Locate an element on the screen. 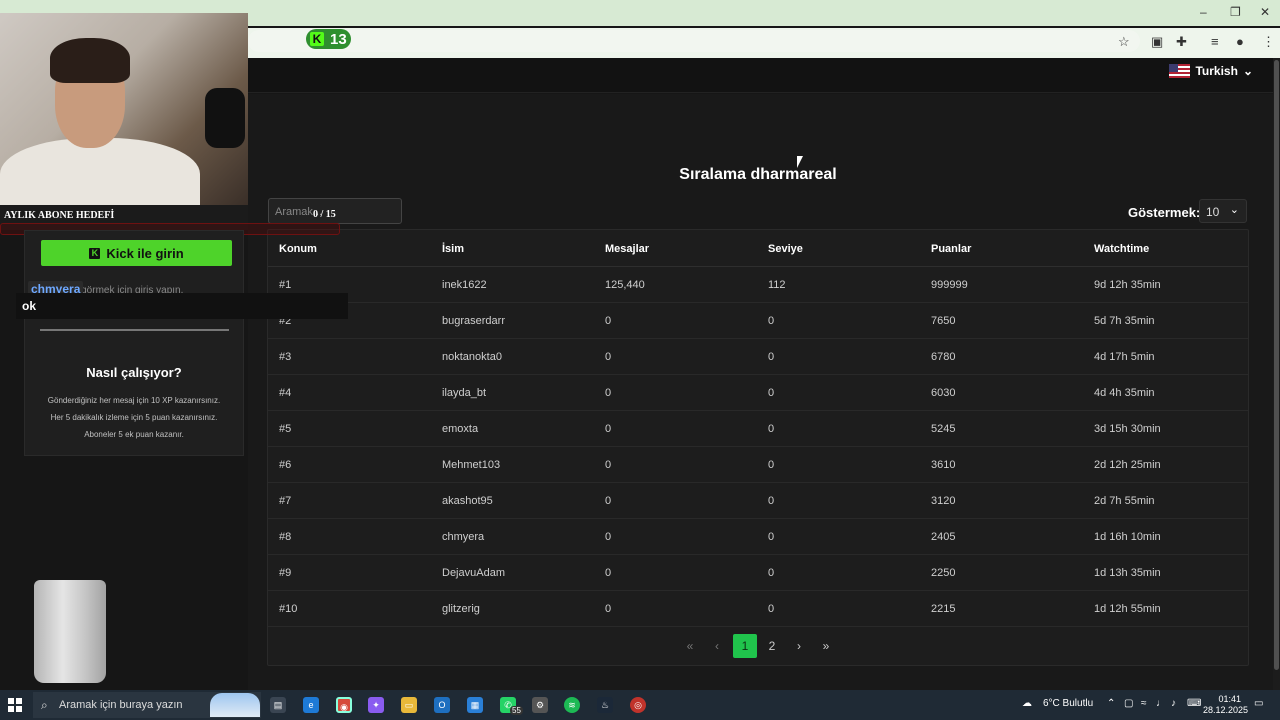 The width and height of the screenshot is (1280, 720). profile-avatar: ● is located at coordinates (1240, 41).